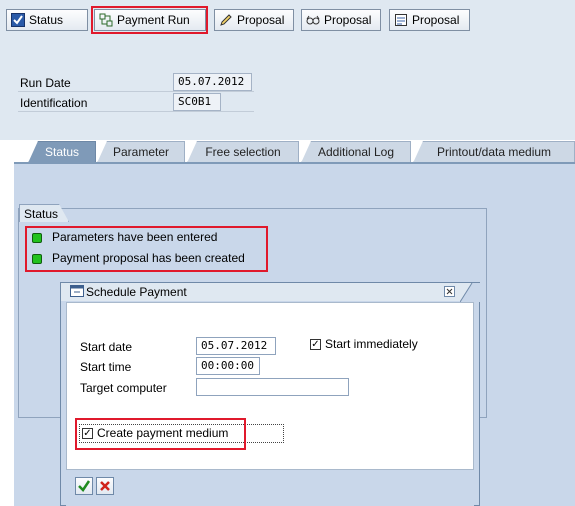 The image size is (575, 506). I want to click on start-immediately-checkbox: ✓, so click(315, 344).